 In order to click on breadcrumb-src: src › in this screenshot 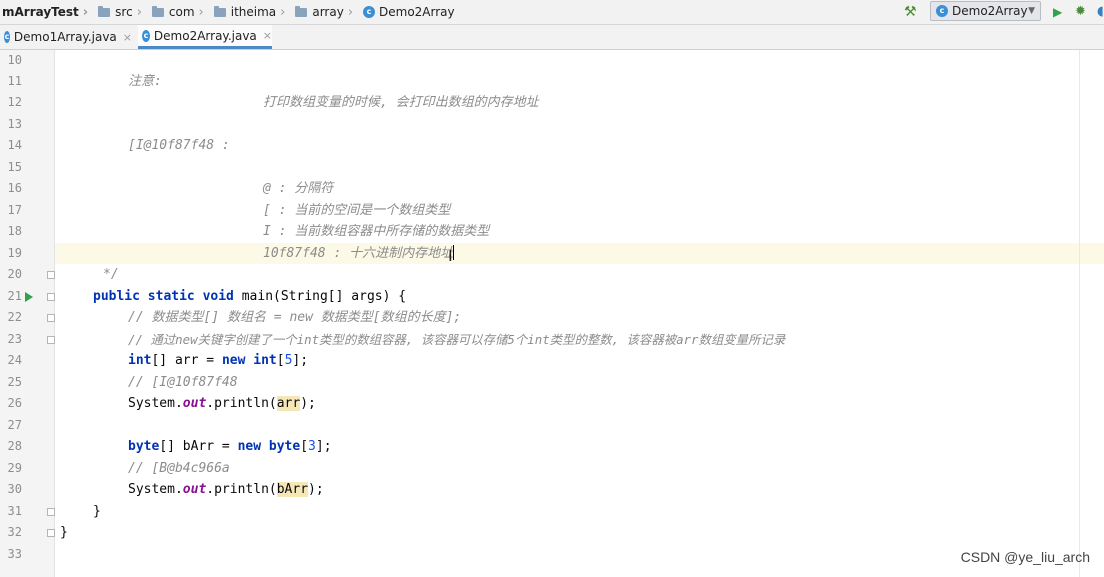, I will do `click(123, 12)`.